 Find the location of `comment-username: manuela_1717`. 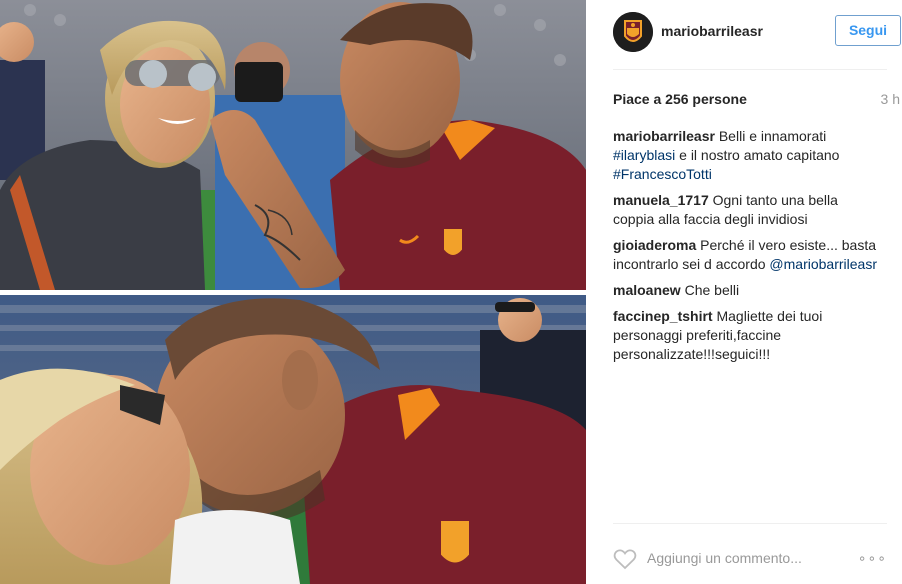

comment-username: manuela_1717 is located at coordinates (661, 200).